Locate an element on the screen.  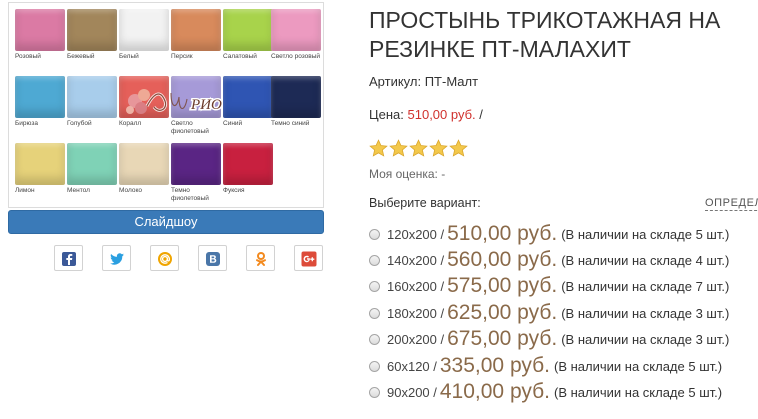
swatch-label: Светло розовый is located at coordinates (296, 56).